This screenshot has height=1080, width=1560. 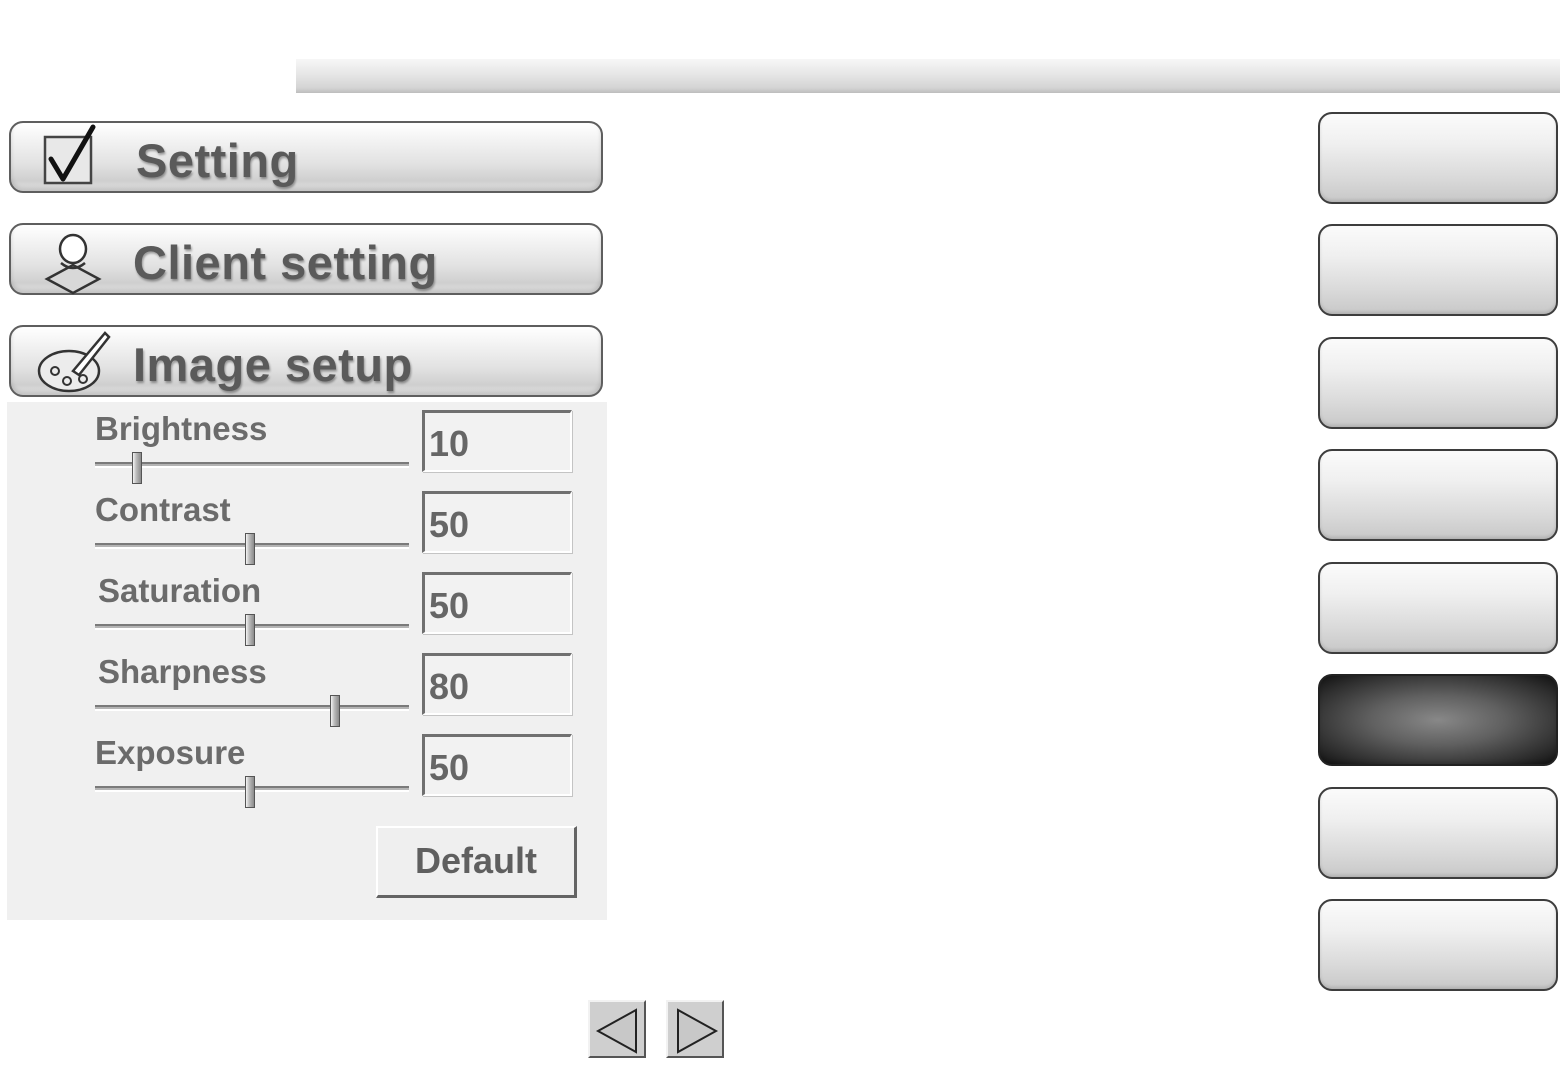 I want to click on contrast-value-field: 50, so click(x=497, y=522).